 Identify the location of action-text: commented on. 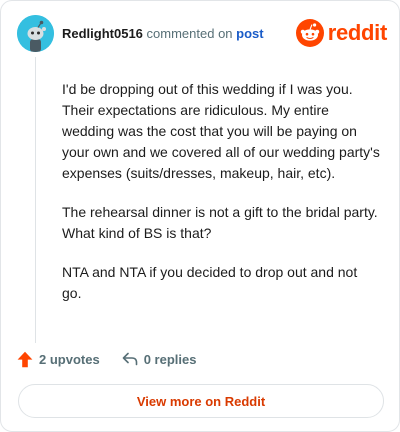
(189, 33).